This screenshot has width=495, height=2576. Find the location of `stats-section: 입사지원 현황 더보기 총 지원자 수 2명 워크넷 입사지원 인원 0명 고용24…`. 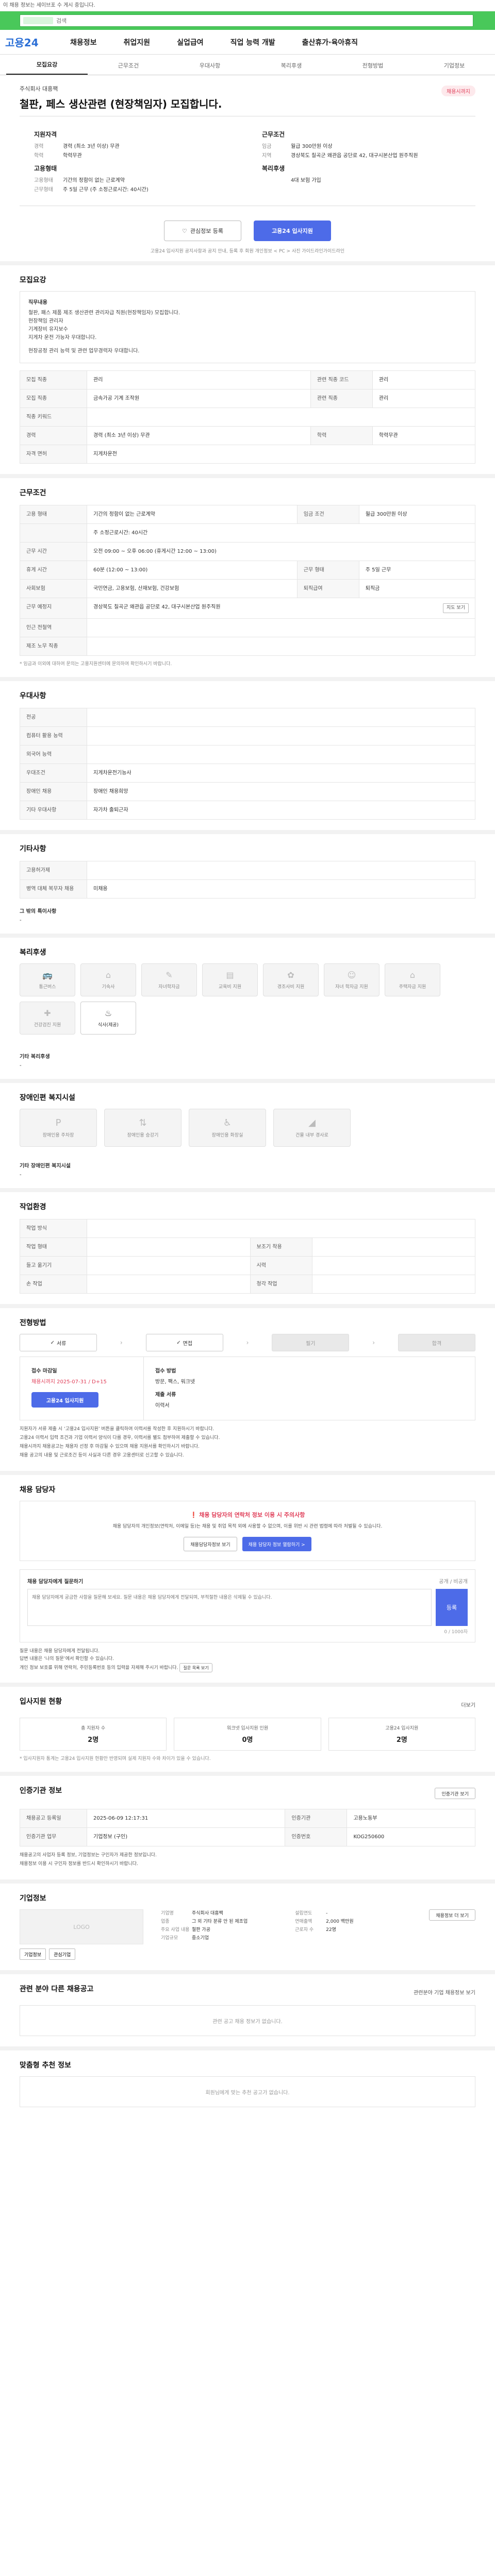

stats-section: 입사지원 현황 더보기 총 지원자 수 2명 워크넷 입사지원 인원 0명 고용24… is located at coordinates (247, 1729).